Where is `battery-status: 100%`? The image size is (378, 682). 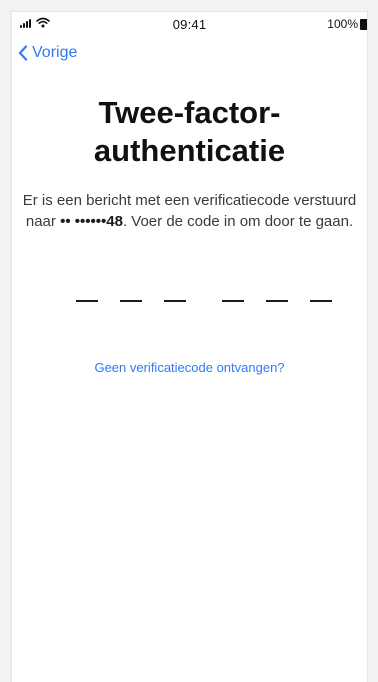 battery-status: 100% is located at coordinates (347, 24).